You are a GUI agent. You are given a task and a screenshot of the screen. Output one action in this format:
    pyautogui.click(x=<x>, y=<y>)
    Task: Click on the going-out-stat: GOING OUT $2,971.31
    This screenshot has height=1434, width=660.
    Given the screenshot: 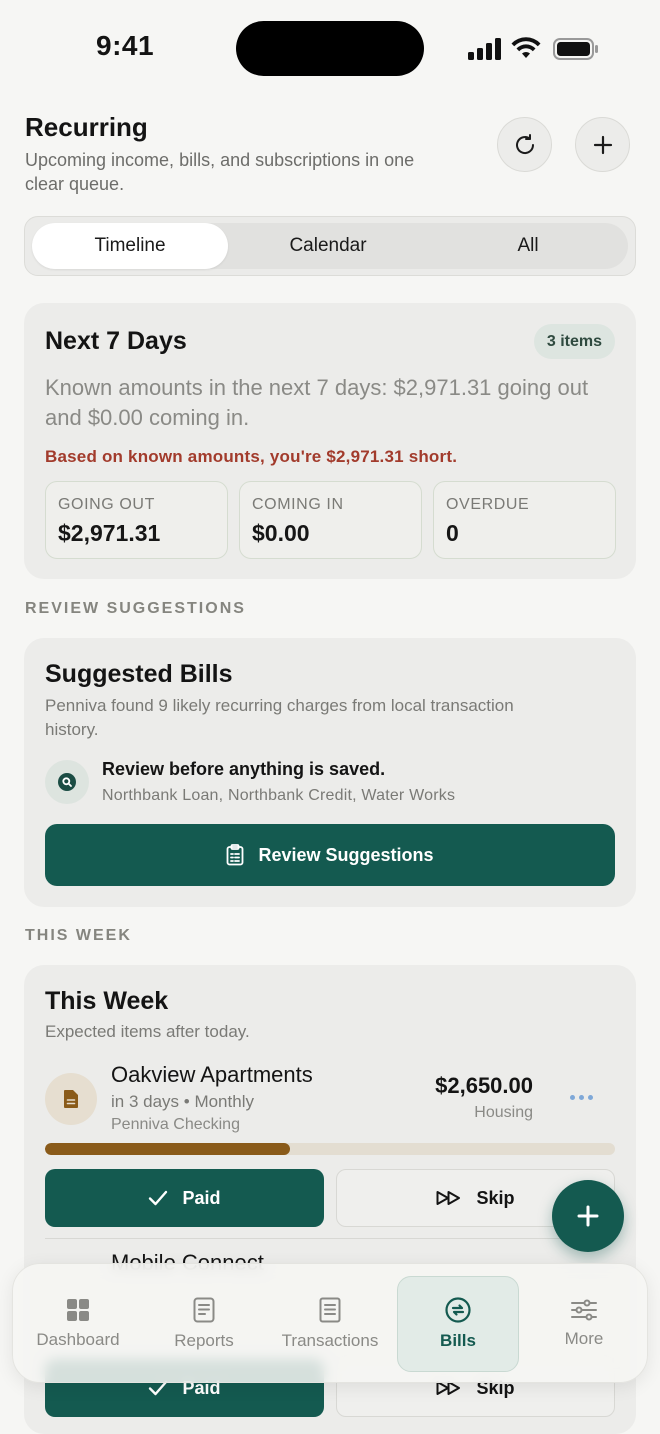 What is the action you would take?
    pyautogui.click(x=136, y=520)
    